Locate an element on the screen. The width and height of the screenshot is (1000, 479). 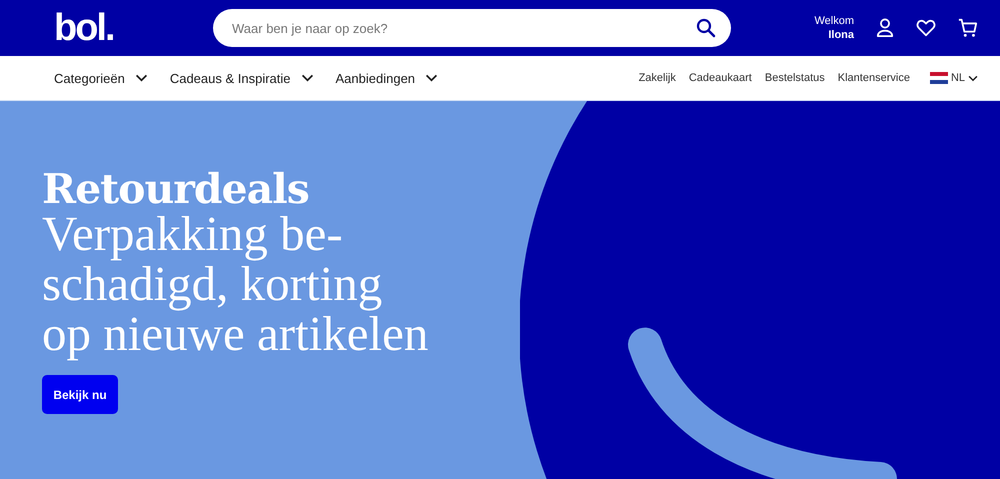
nav-menu: Aanbiedingen is located at coordinates (387, 78).